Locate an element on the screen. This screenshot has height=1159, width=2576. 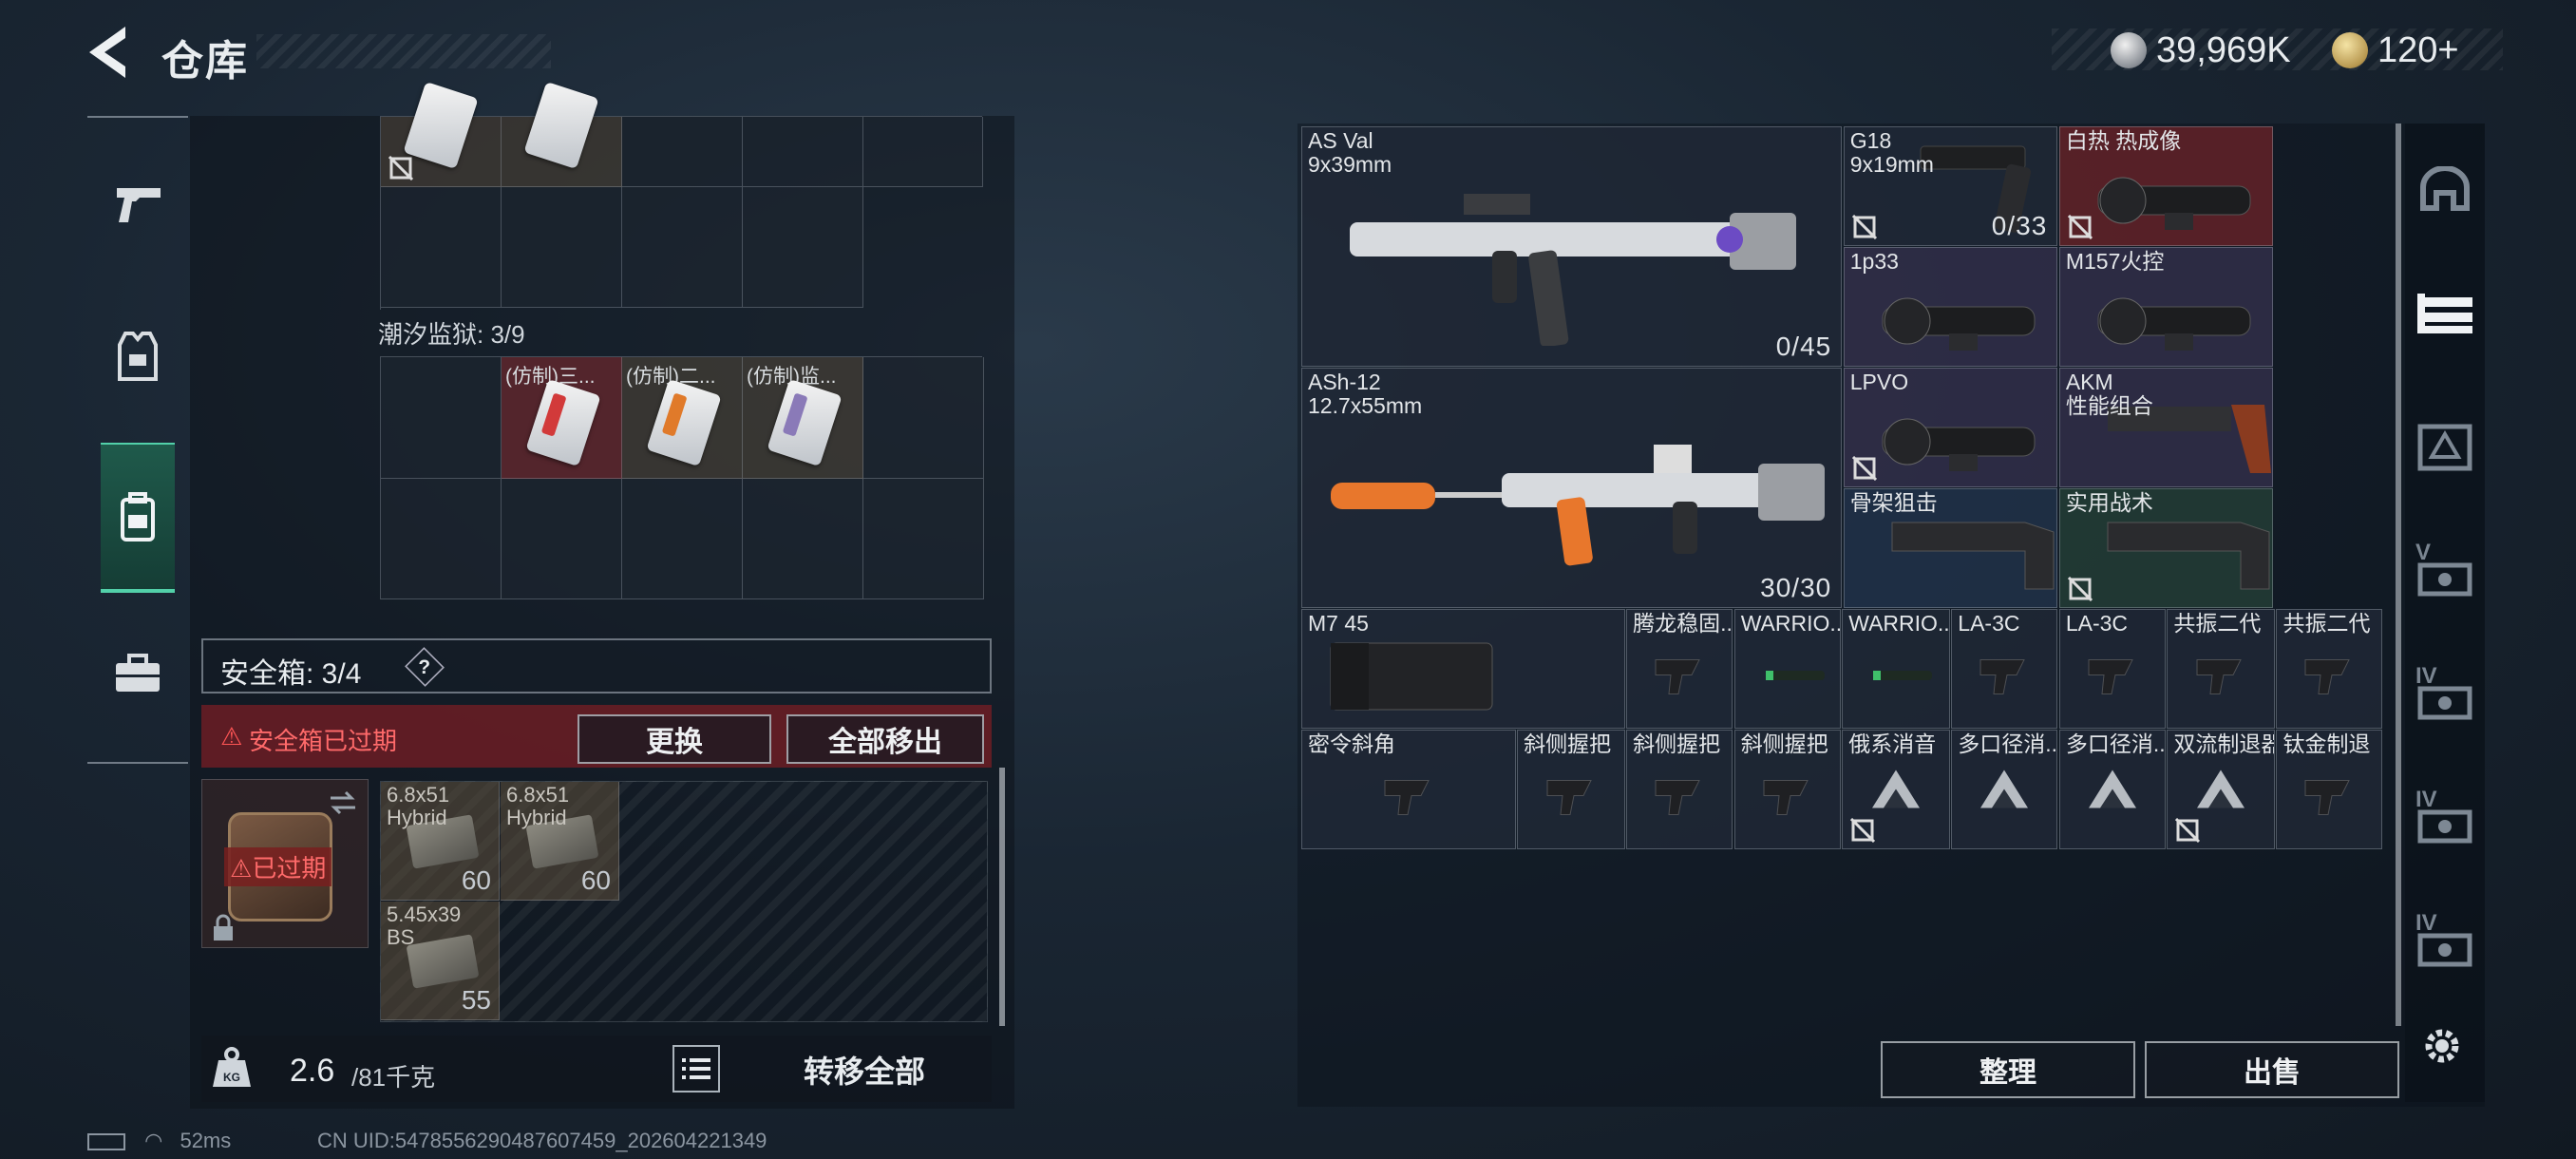
move-all-out-button: 全部移出 is located at coordinates (885, 739).